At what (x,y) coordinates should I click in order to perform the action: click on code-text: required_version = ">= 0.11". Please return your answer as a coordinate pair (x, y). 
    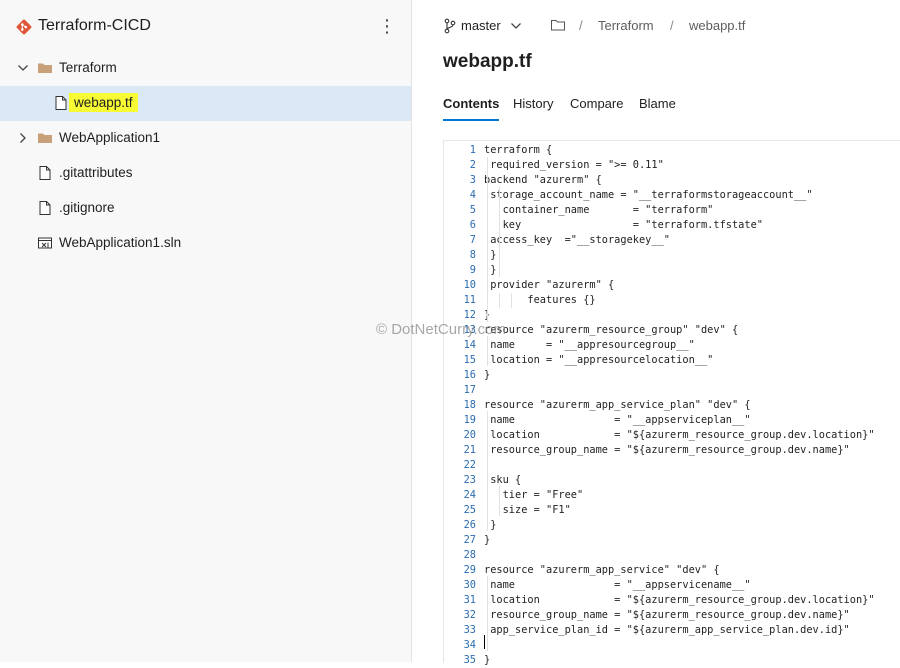
    Looking at the image, I should click on (574, 165).